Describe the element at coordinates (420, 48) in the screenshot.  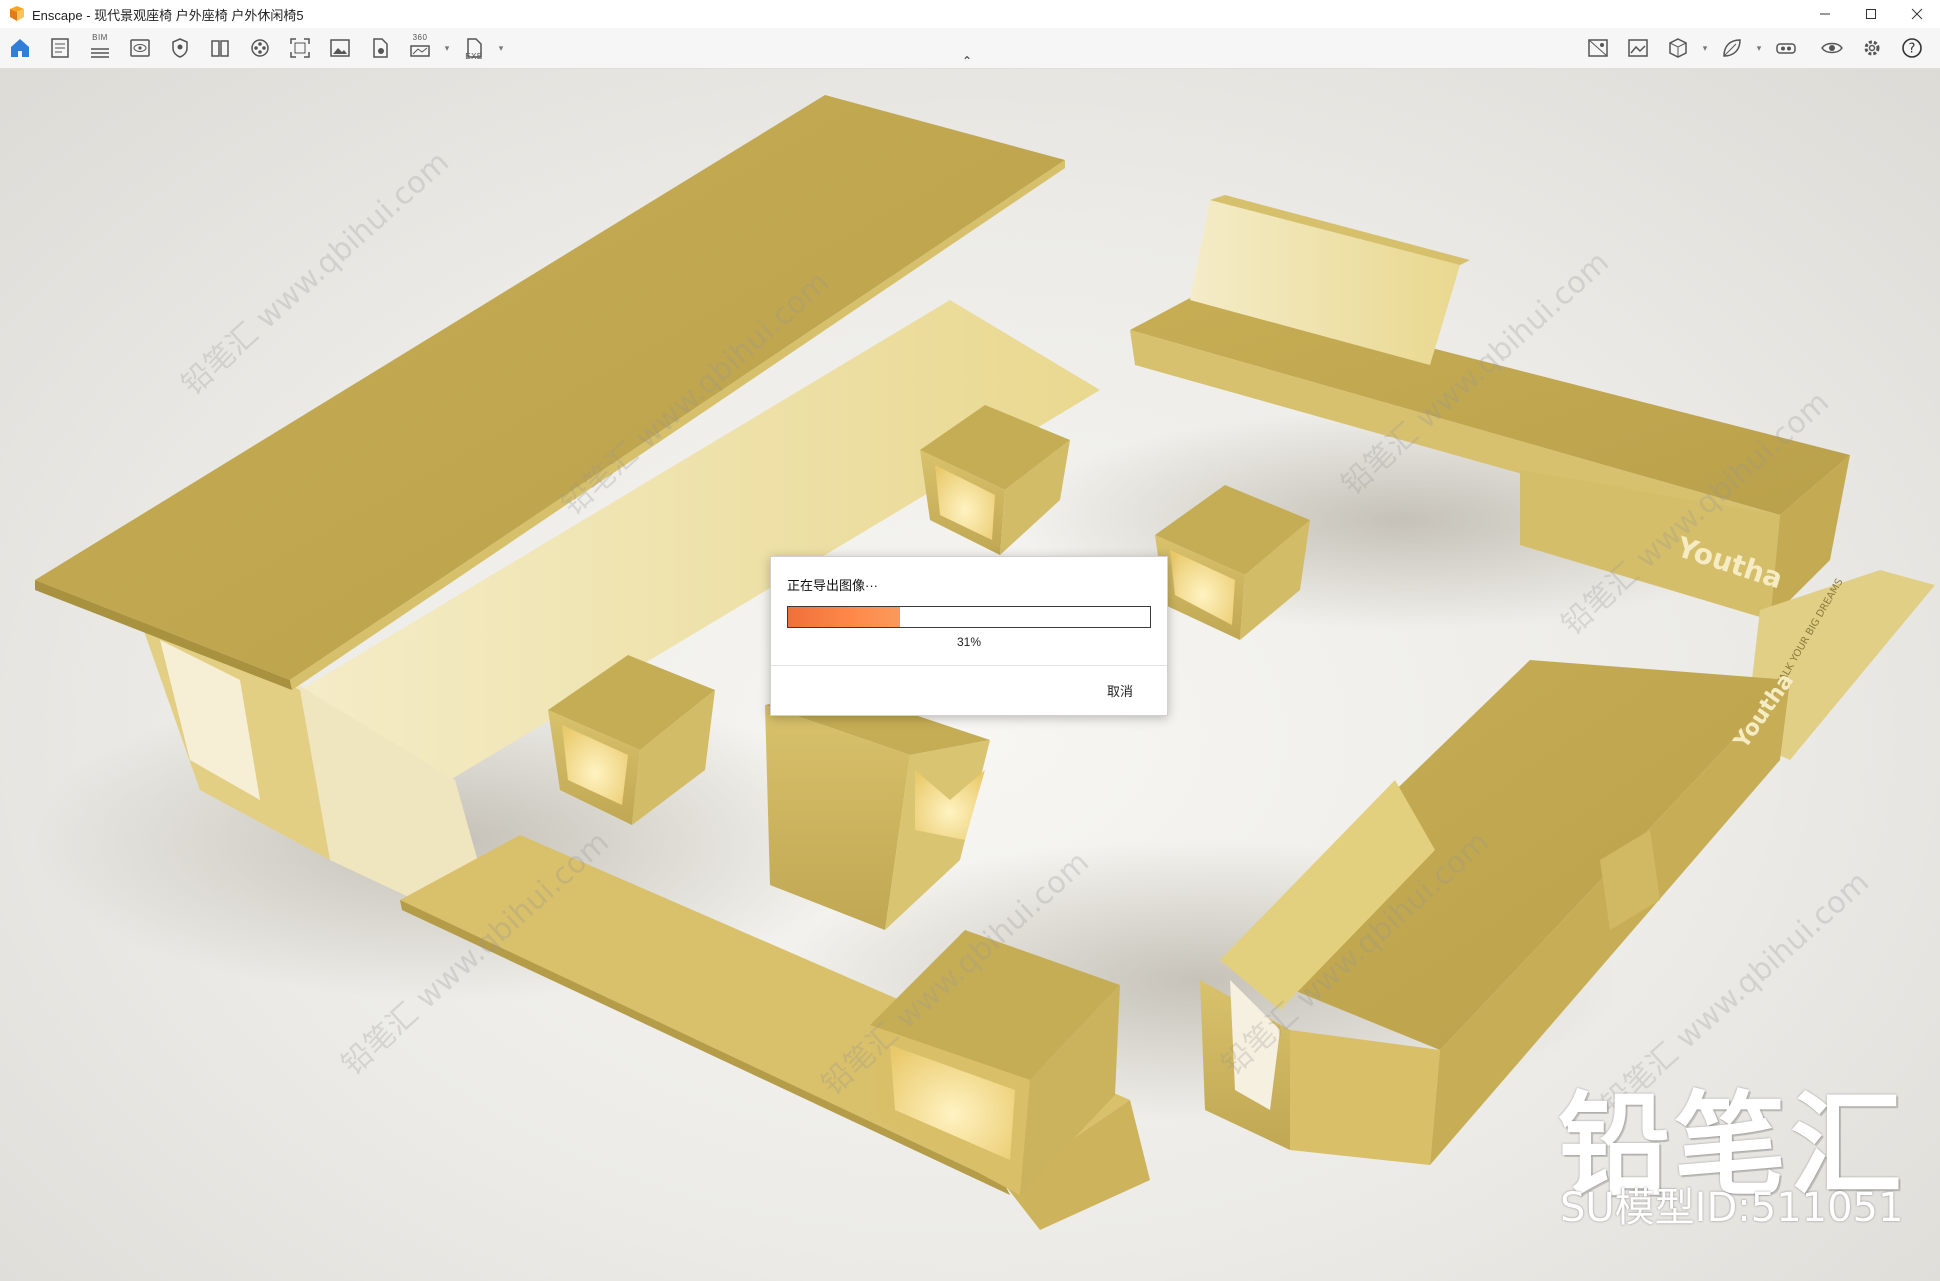
I see `panorama-button: 360` at that location.